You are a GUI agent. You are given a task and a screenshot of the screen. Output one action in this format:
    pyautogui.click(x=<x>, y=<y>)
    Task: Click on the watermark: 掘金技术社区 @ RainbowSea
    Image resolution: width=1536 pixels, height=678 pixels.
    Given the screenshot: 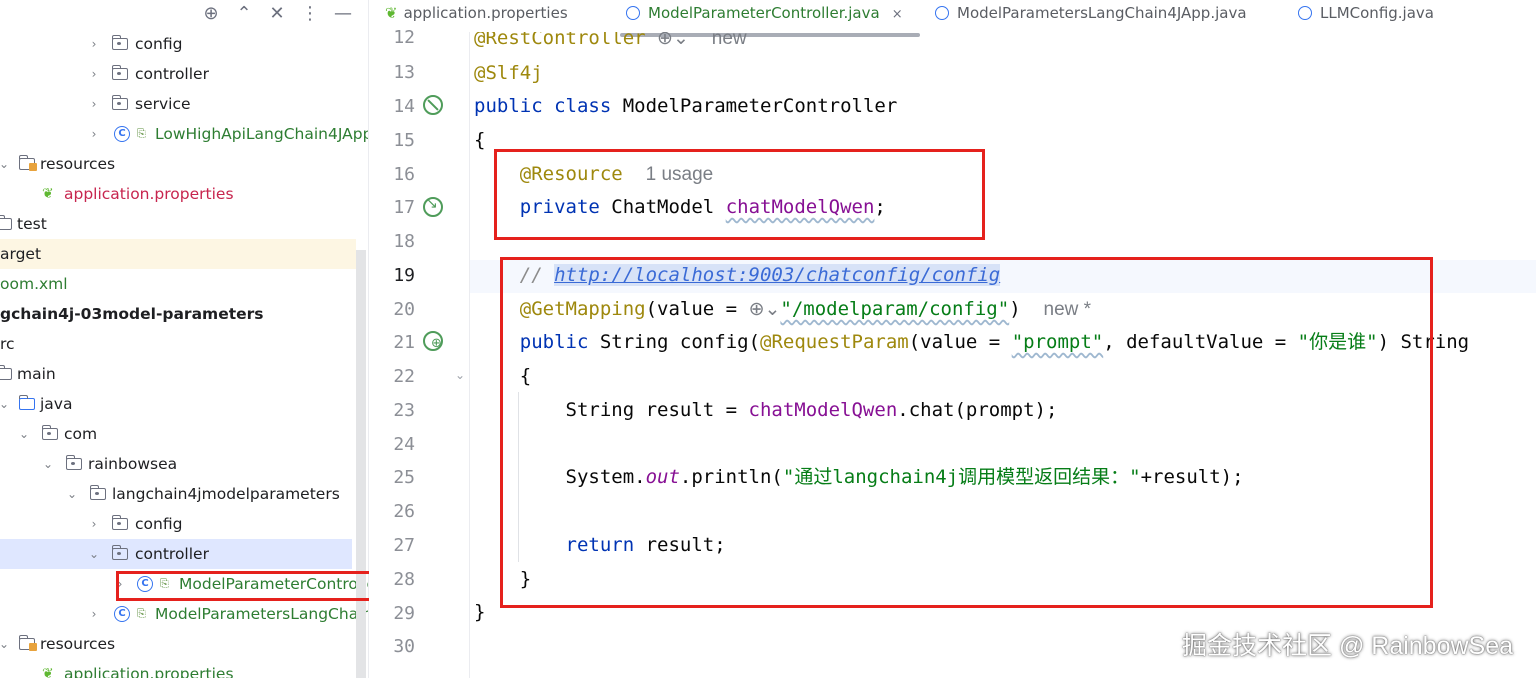 What is the action you would take?
    pyautogui.click(x=1348, y=646)
    